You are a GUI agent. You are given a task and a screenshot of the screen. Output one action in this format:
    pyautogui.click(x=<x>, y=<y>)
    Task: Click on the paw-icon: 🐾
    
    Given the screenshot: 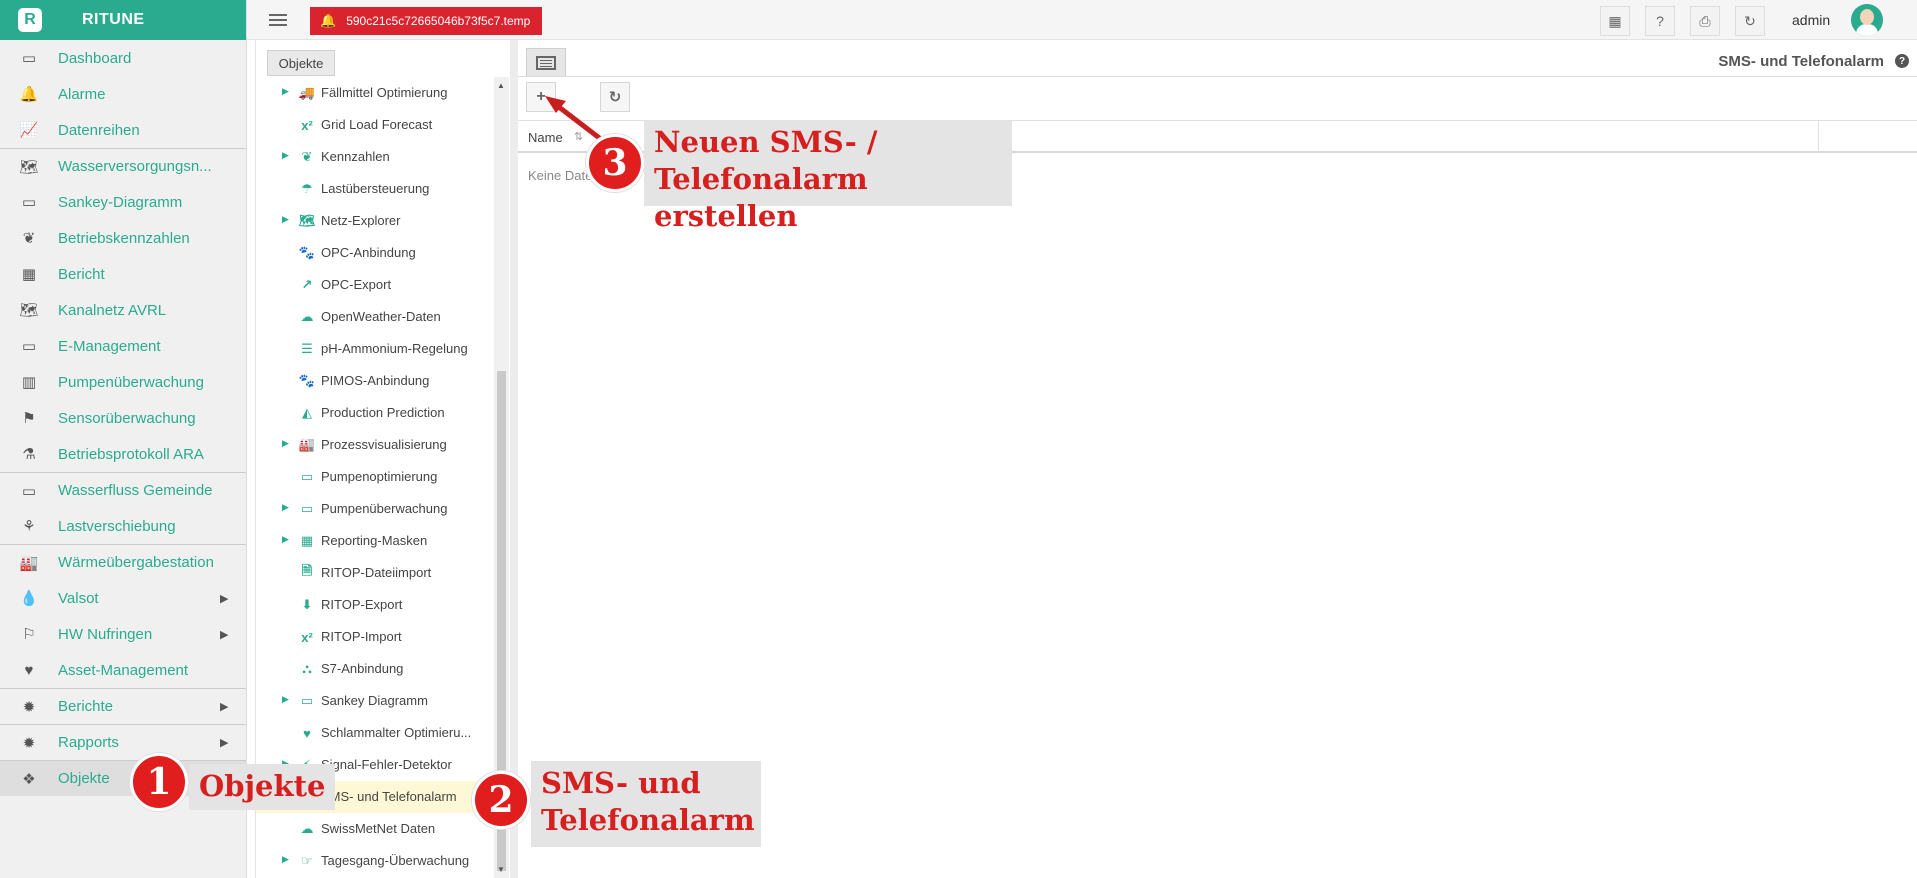 What is the action you would take?
    pyautogui.click(x=307, y=252)
    